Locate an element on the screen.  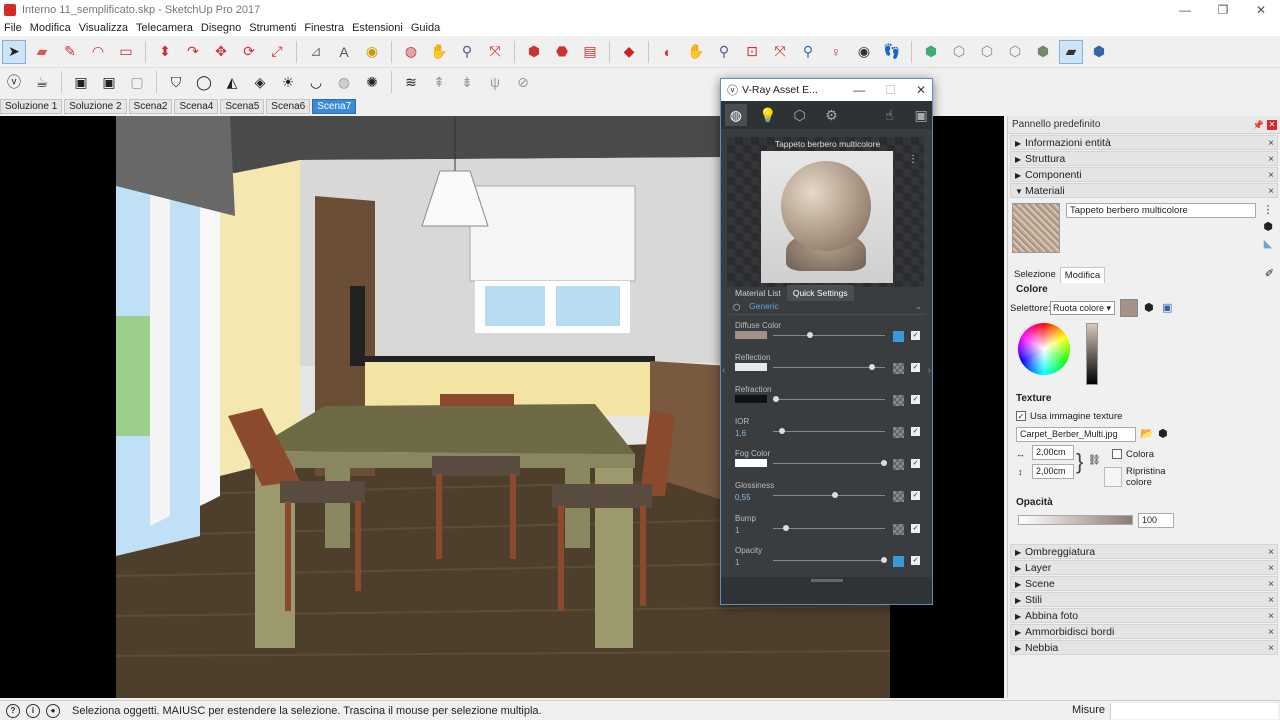
colorize-checkbox is located at coordinates (1117, 454).